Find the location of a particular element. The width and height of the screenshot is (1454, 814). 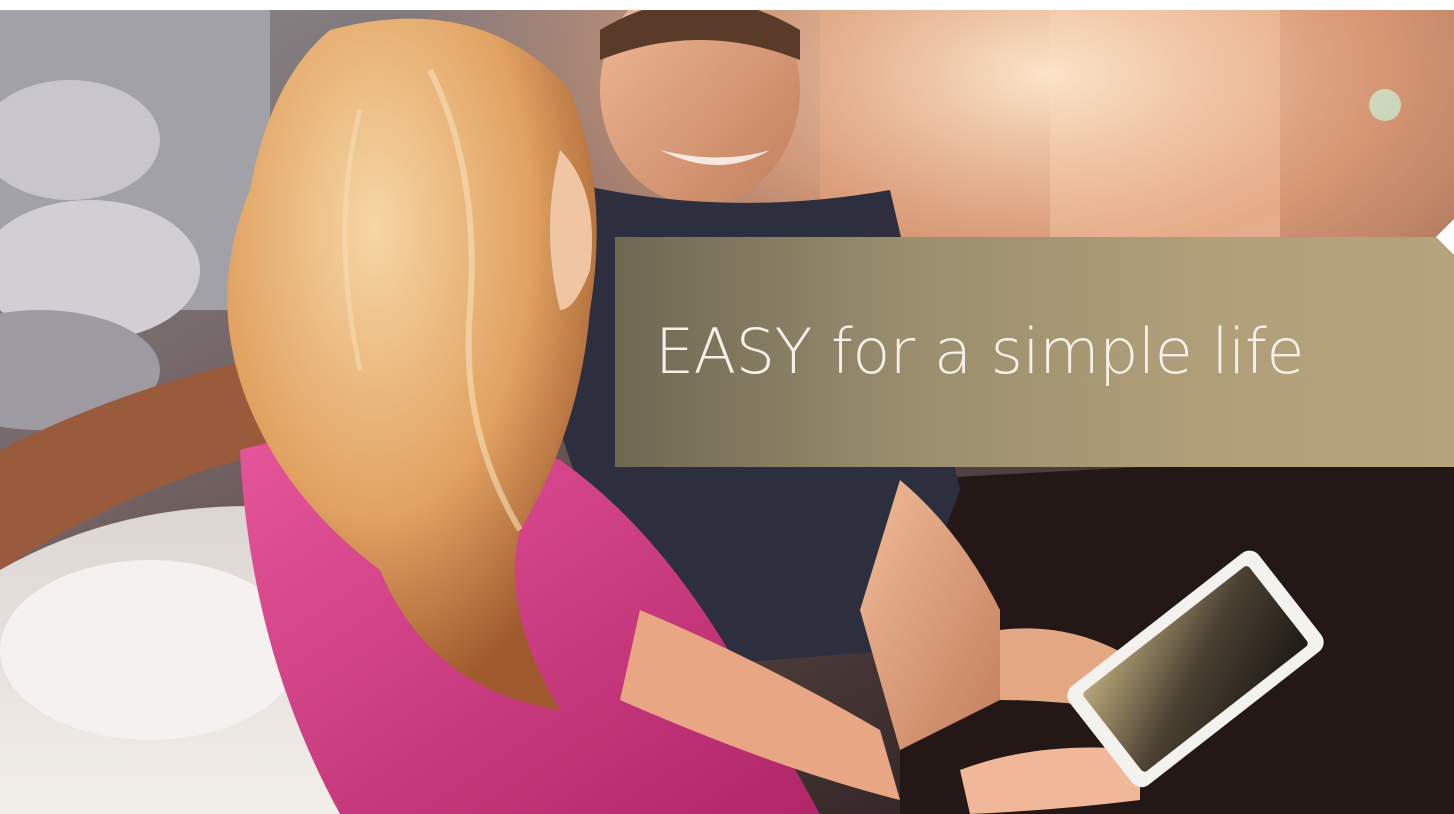

headline-text: EASY for a simple life is located at coordinates (979, 351).